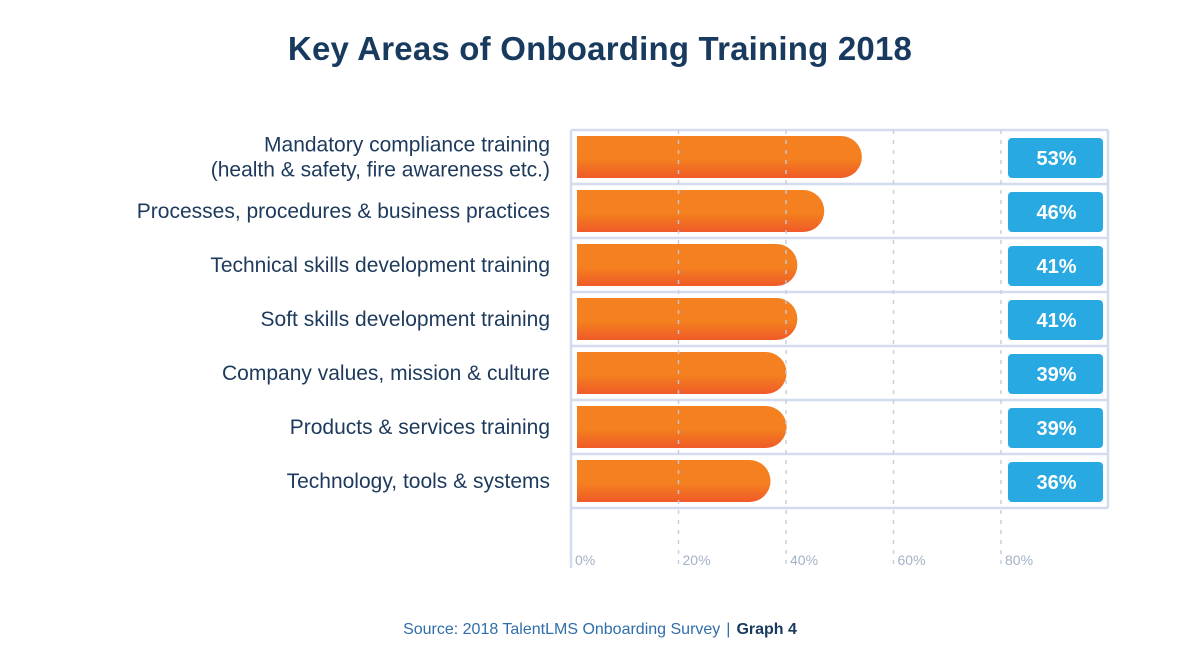 Image resolution: width=1200 pixels, height=657 pixels. I want to click on x-axis-ticks: 0% 20% 40% 60% 80%, so click(804, 560).